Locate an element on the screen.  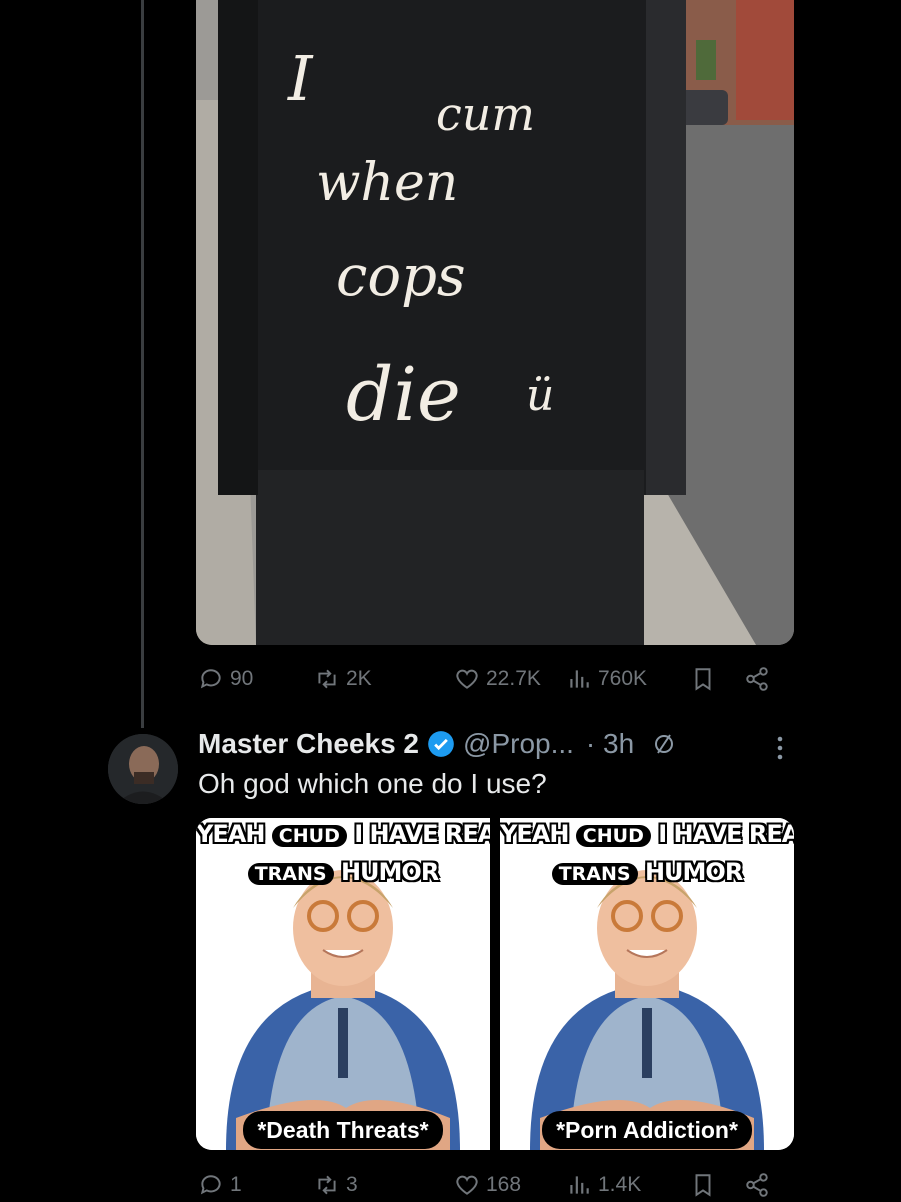
verified-badge-icon is located at coordinates (441, 744).